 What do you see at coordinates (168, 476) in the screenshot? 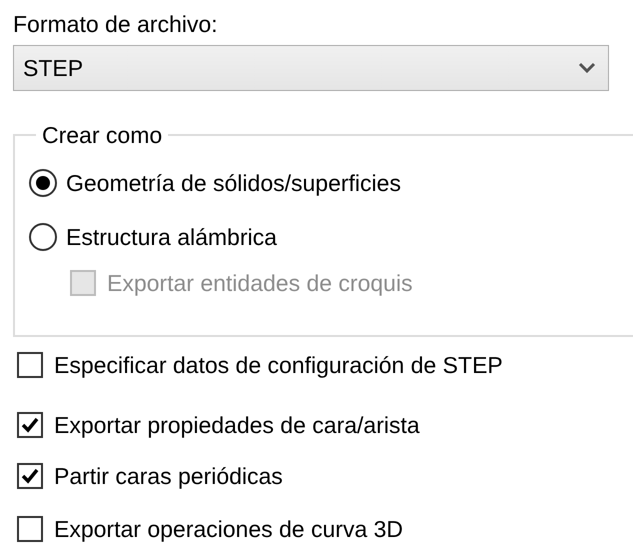
I see `checkbox-label: Partir caras periódicas` at bounding box center [168, 476].